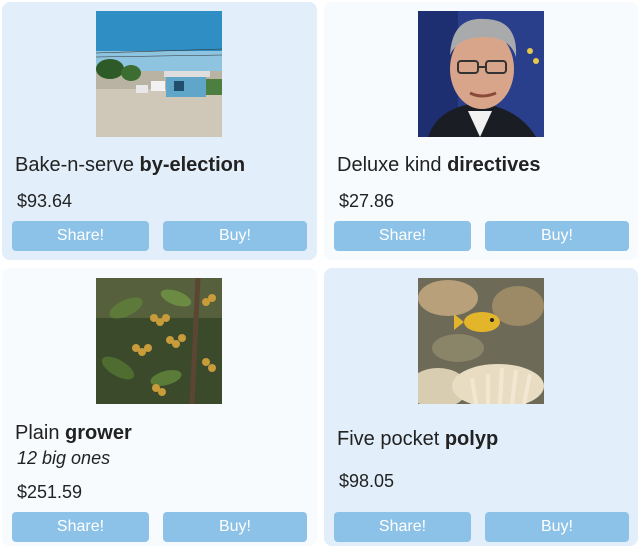 The image size is (640, 548). I want to click on product-noun: directives, so click(494, 165).